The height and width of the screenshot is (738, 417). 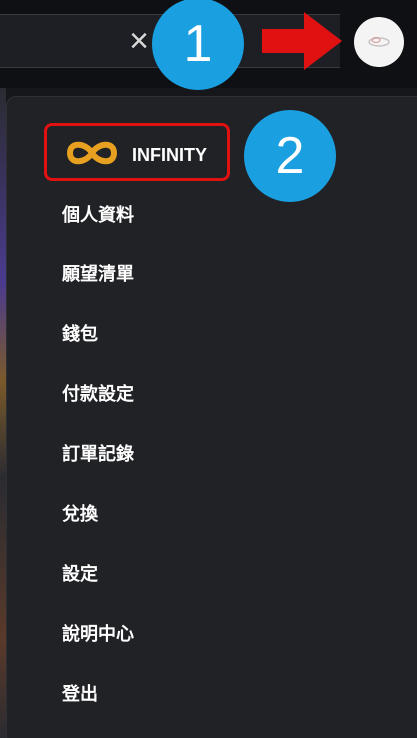 What do you see at coordinates (198, 45) in the screenshot?
I see `step-1-badge: 1` at bounding box center [198, 45].